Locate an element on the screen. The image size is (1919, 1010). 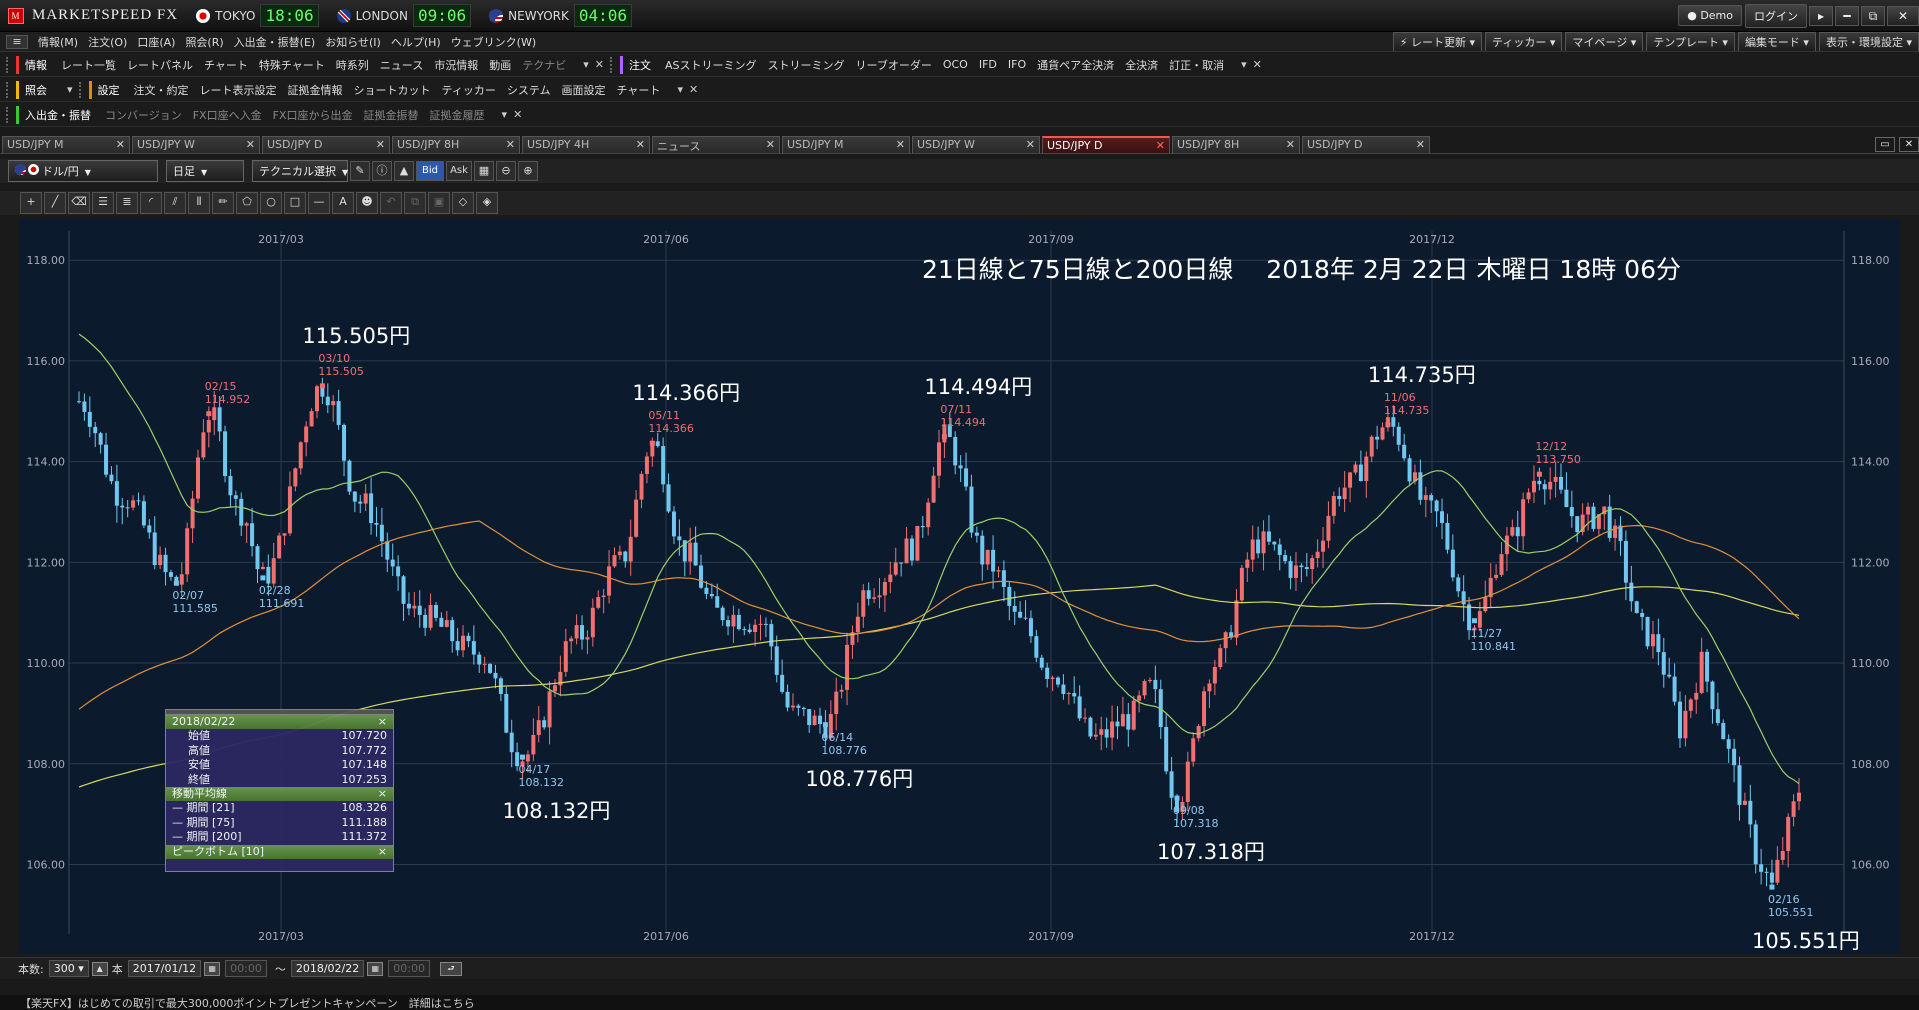
display-settings-button: 表示・環境設定 ▾ is located at coordinates (1868, 41).